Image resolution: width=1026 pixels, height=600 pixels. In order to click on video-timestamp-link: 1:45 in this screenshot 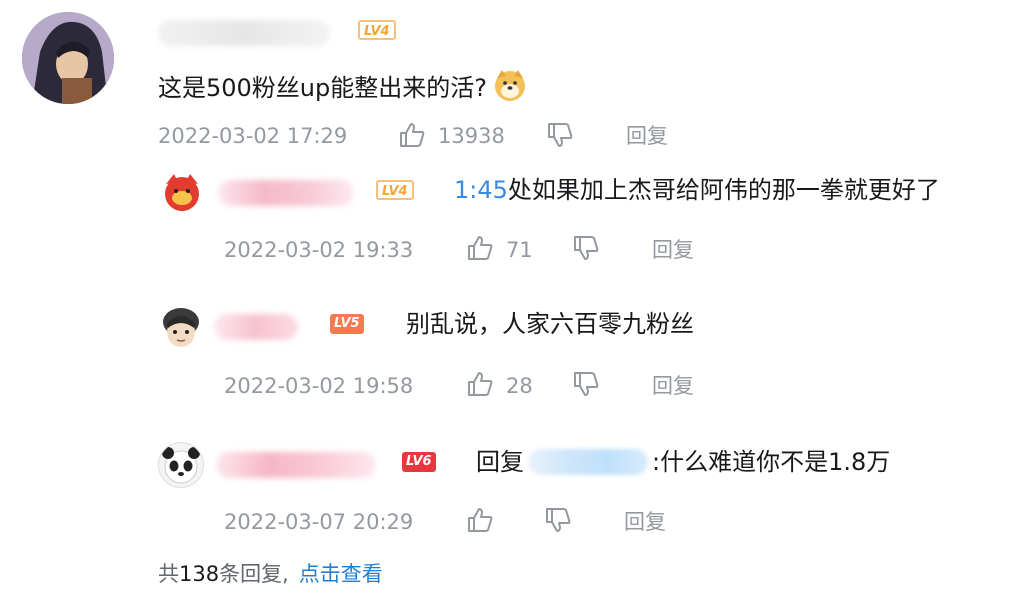, I will do `click(481, 190)`.